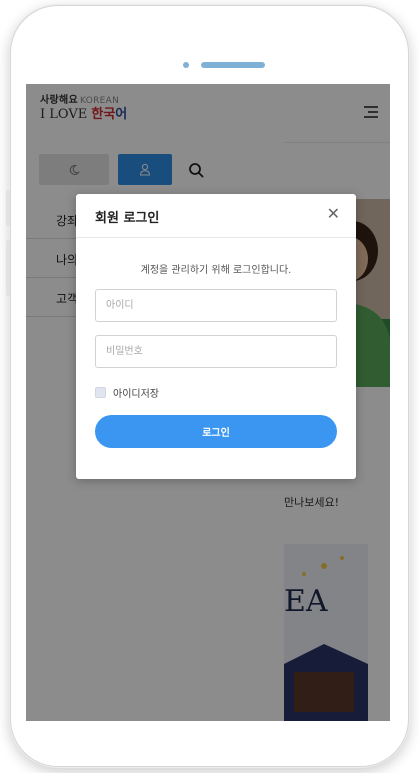  What do you see at coordinates (216, 351) in the screenshot?
I see `password-input` at bounding box center [216, 351].